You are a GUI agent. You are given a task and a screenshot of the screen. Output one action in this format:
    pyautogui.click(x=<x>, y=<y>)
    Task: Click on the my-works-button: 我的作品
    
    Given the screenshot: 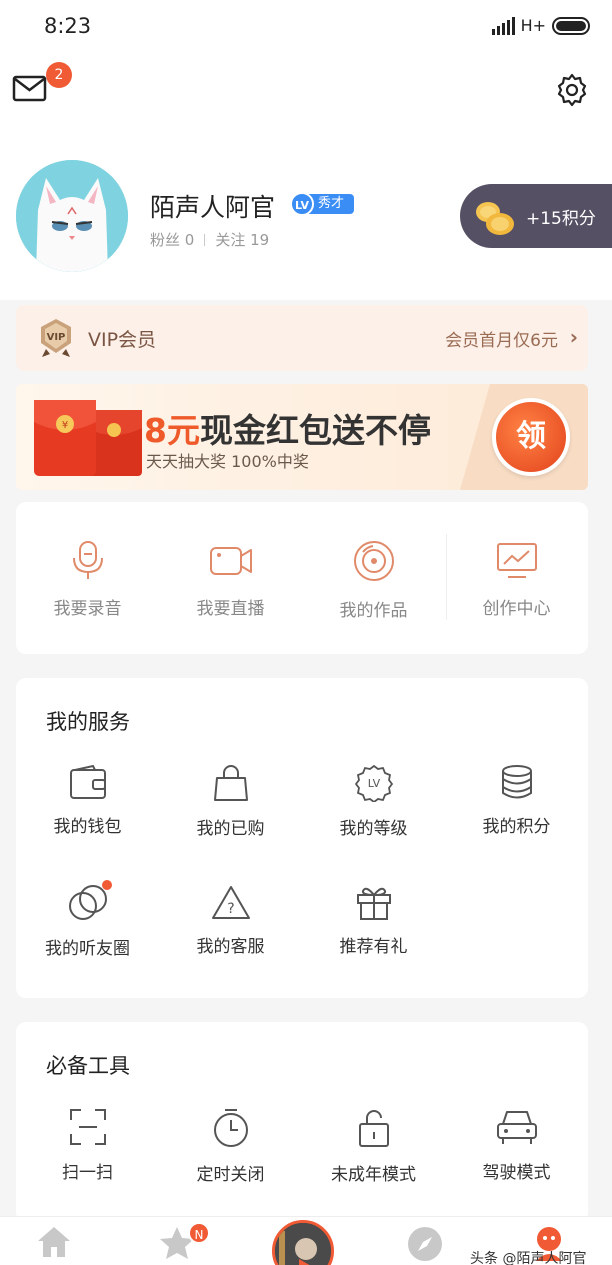 What is the action you would take?
    pyautogui.click(x=373, y=580)
    